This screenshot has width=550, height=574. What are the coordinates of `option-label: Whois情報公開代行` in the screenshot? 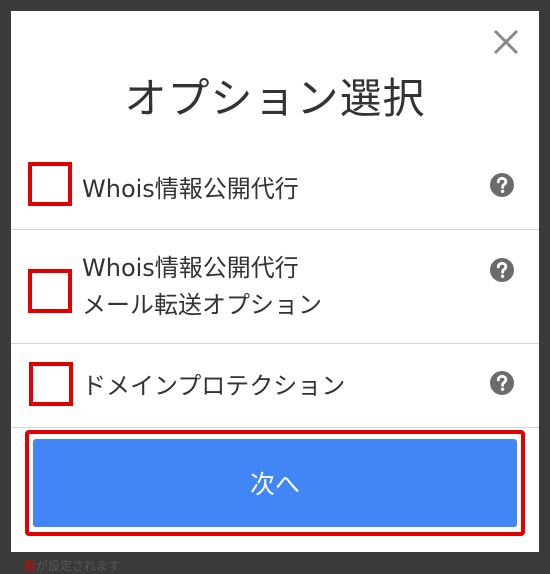 It's located at (190, 189).